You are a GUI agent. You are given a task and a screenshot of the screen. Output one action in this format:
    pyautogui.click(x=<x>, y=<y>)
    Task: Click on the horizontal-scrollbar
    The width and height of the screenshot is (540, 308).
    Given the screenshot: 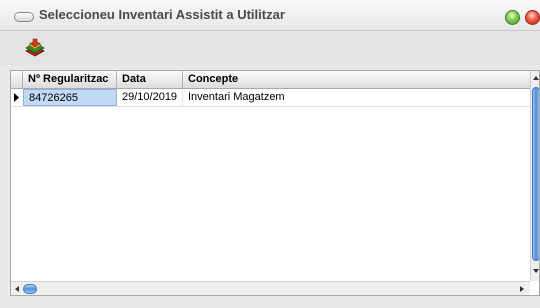 What is the action you would take?
    pyautogui.click(x=270, y=288)
    